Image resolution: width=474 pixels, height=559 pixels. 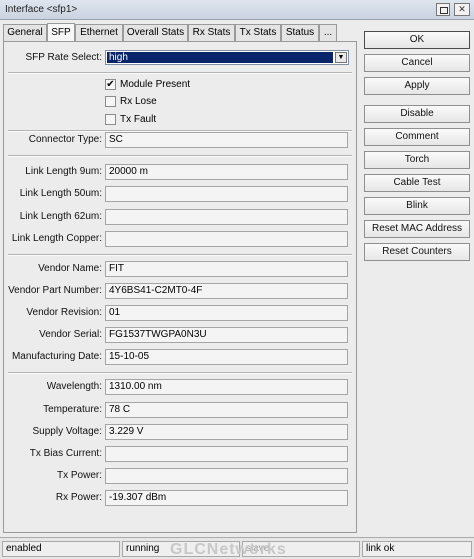 I want to click on link-length-copper-field, so click(x=226, y=239).